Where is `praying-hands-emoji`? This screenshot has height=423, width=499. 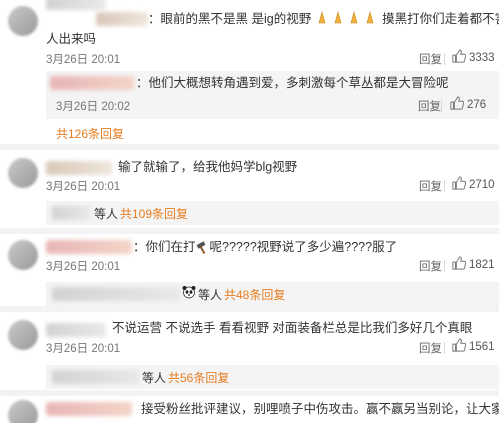 praying-hands-emoji is located at coordinates (347, 20).